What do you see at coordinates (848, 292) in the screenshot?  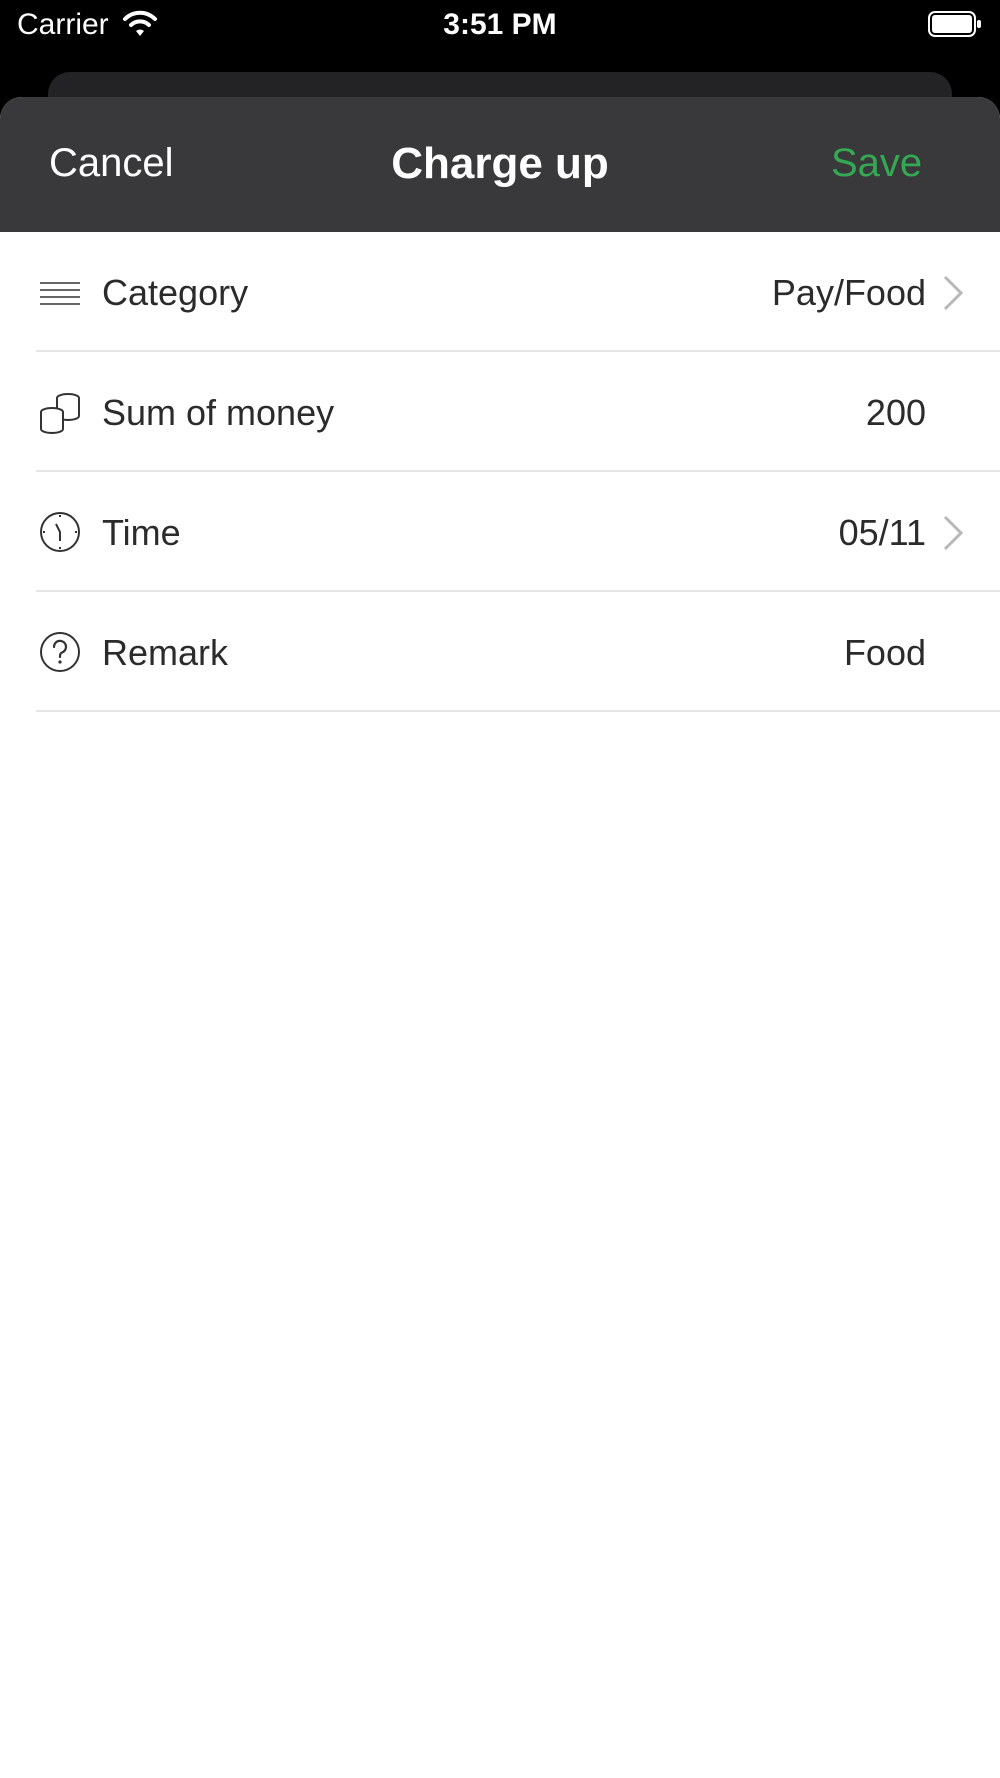 I see `category-value: Pay/Food` at bounding box center [848, 292].